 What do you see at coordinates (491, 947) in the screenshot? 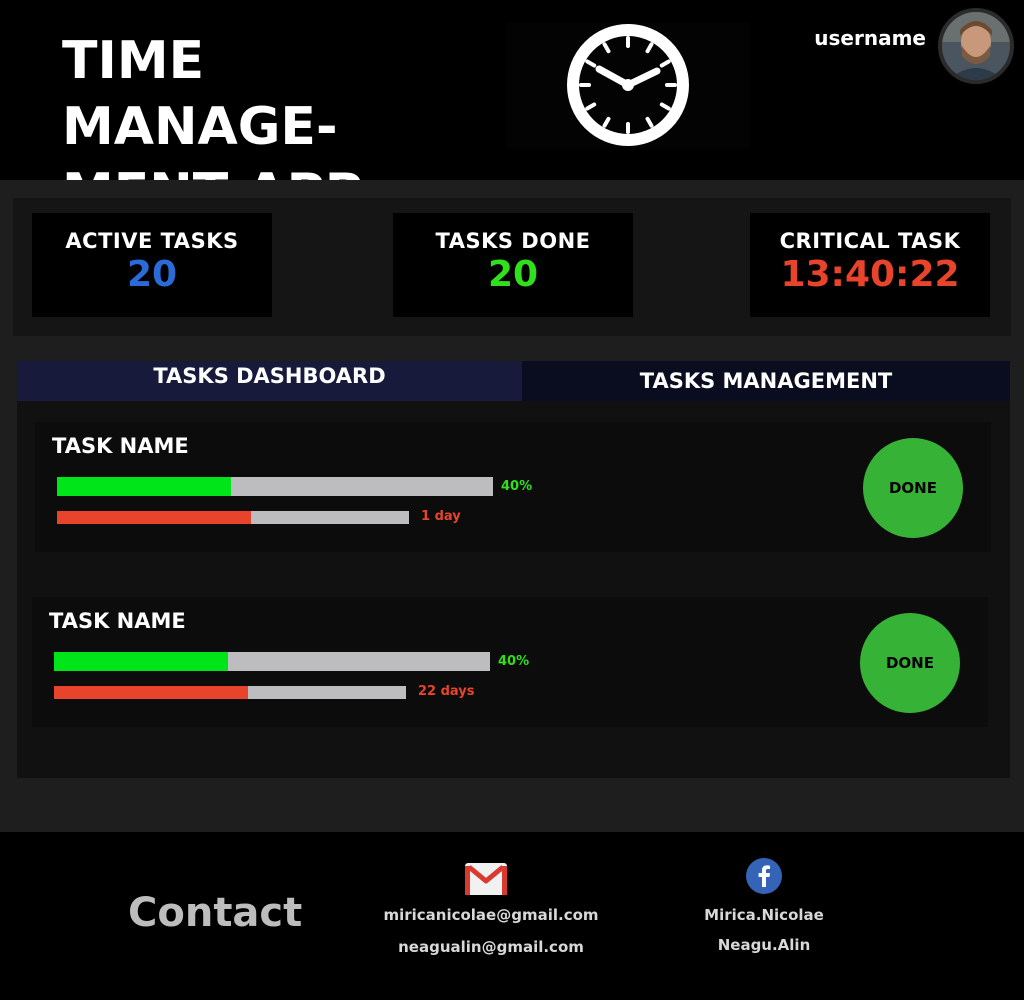
I see `email-link: neagualin@gmail.com` at bounding box center [491, 947].